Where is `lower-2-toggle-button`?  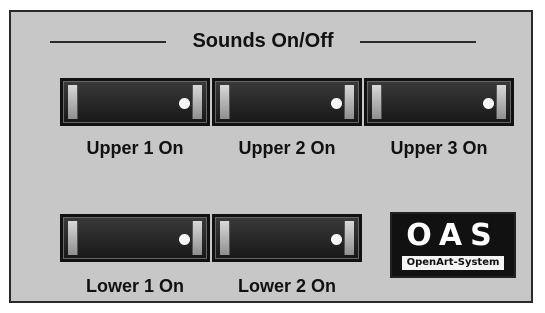 lower-2-toggle-button is located at coordinates (287, 238).